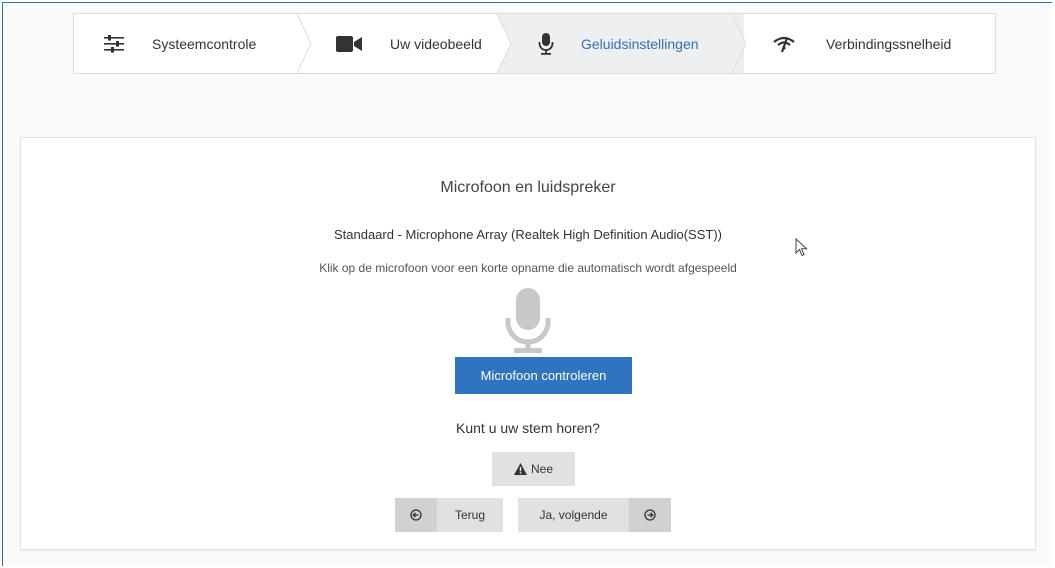  What do you see at coordinates (416, 515) in the screenshot?
I see `arrow-left-circle-icon` at bounding box center [416, 515].